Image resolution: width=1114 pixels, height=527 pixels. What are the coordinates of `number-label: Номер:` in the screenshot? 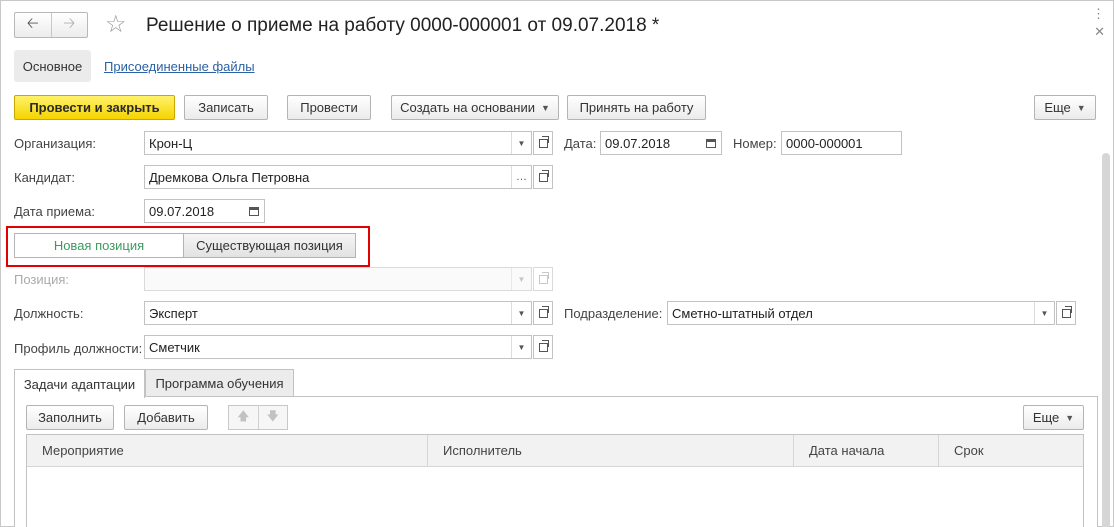 It's located at (755, 143).